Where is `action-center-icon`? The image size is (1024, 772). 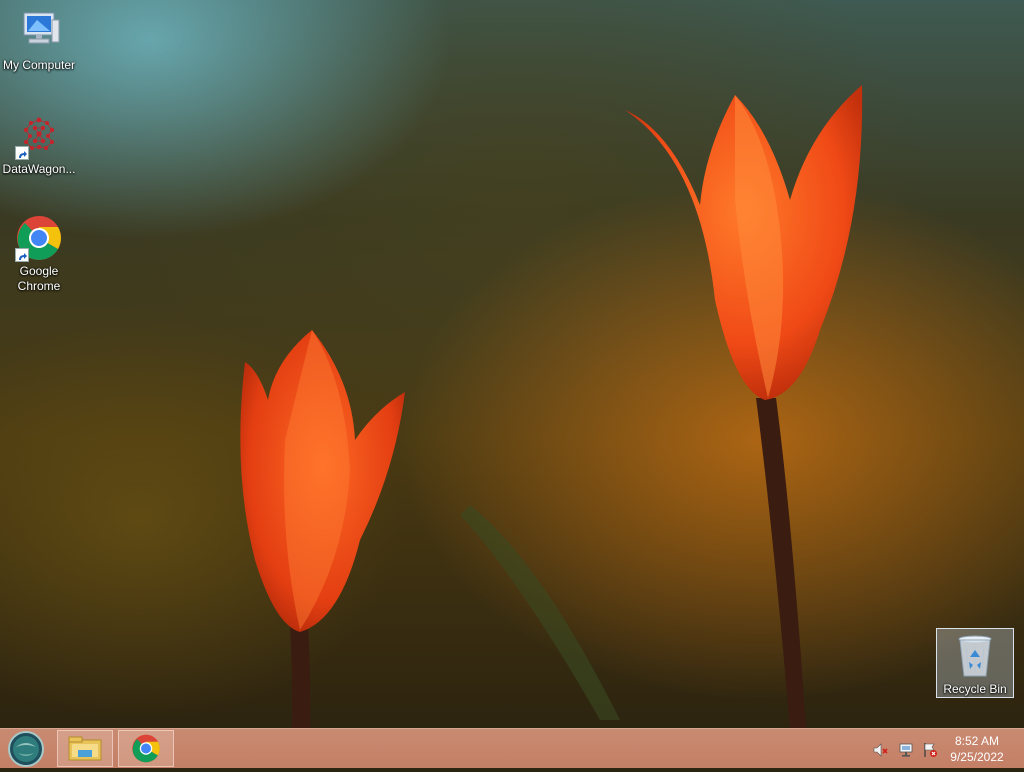 action-center-icon is located at coordinates (930, 750).